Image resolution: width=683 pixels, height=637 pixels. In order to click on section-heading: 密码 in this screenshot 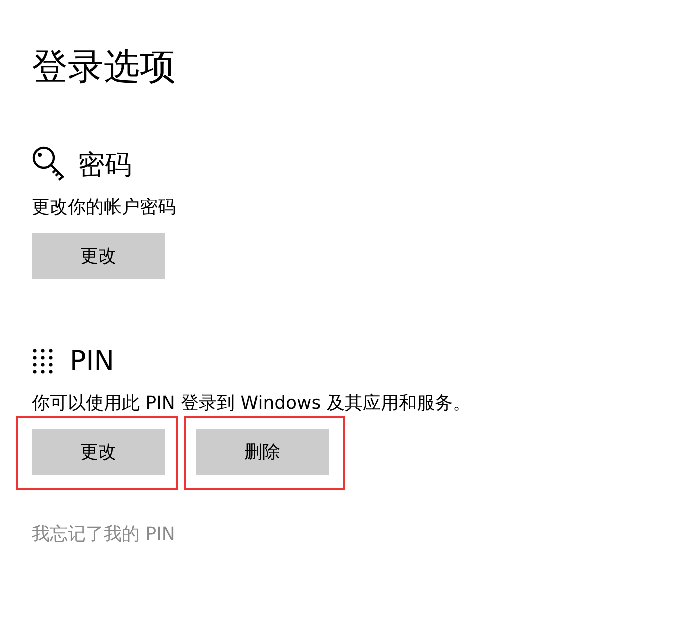, I will do `click(105, 166)`.